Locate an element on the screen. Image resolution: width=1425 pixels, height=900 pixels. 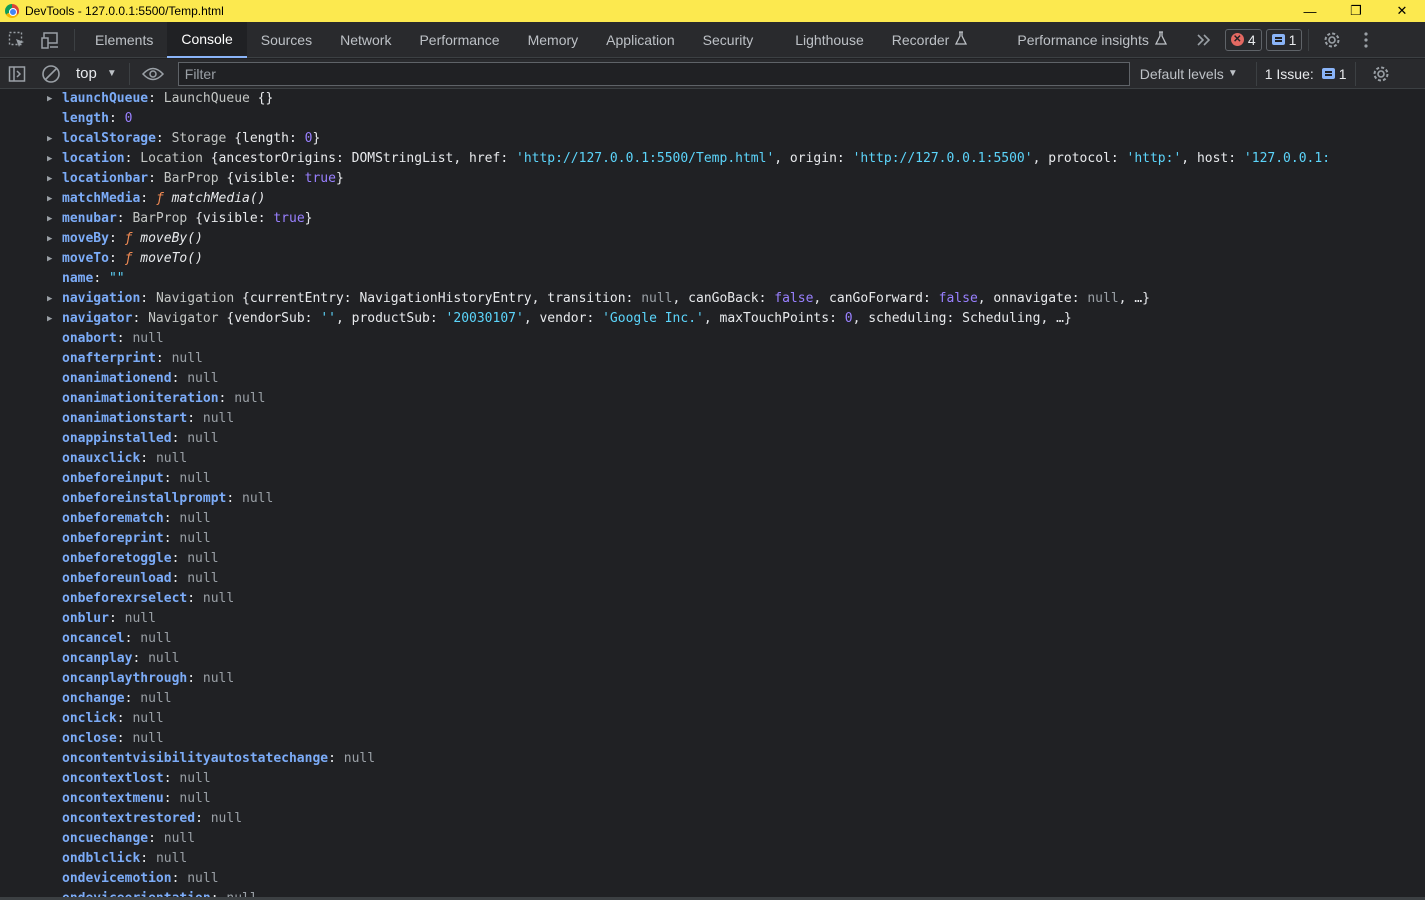
tab-security: Security is located at coordinates (728, 40).